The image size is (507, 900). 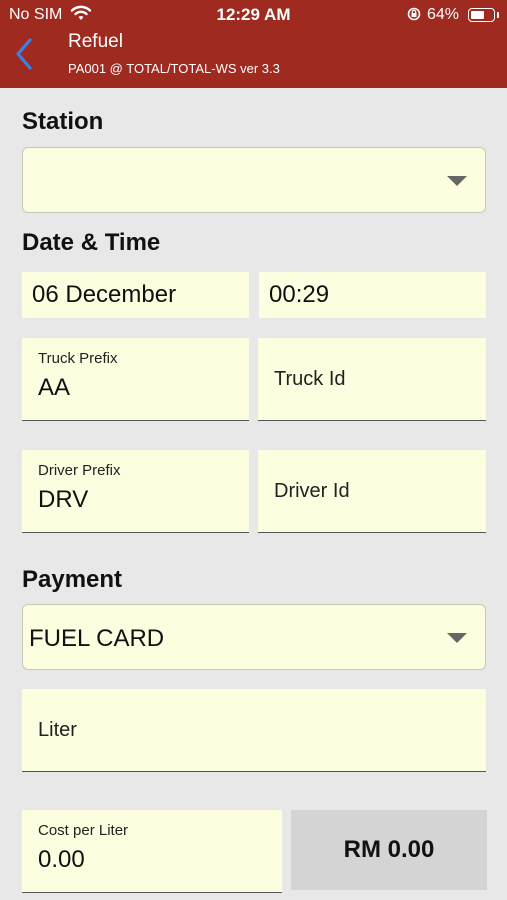 I want to click on date-field: 06 December, so click(x=135, y=295).